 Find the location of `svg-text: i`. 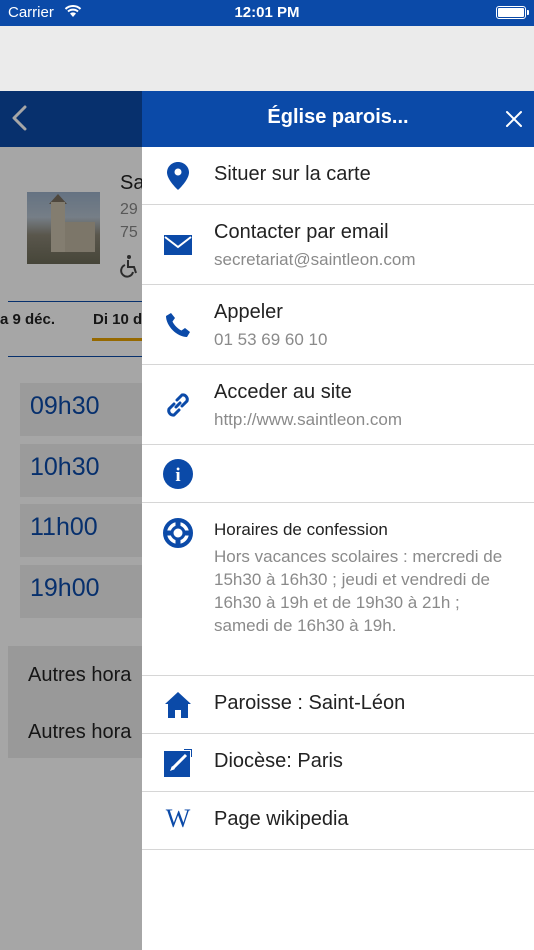

svg-text: i is located at coordinates (177, 475).